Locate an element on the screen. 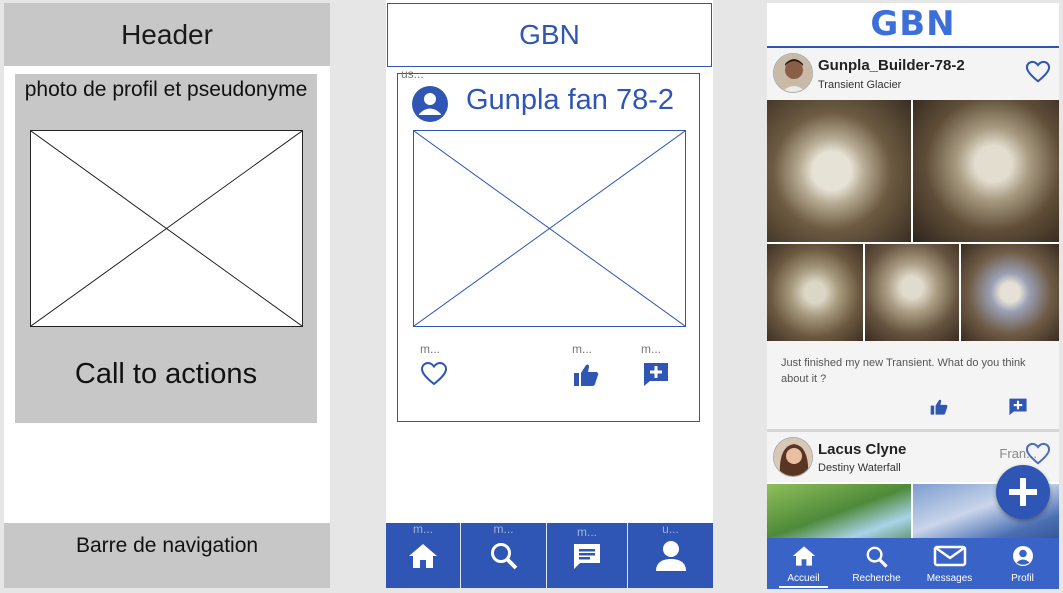  post-header: Gunpla_Builder-78-2 Transient Glacier is located at coordinates (913, 74).